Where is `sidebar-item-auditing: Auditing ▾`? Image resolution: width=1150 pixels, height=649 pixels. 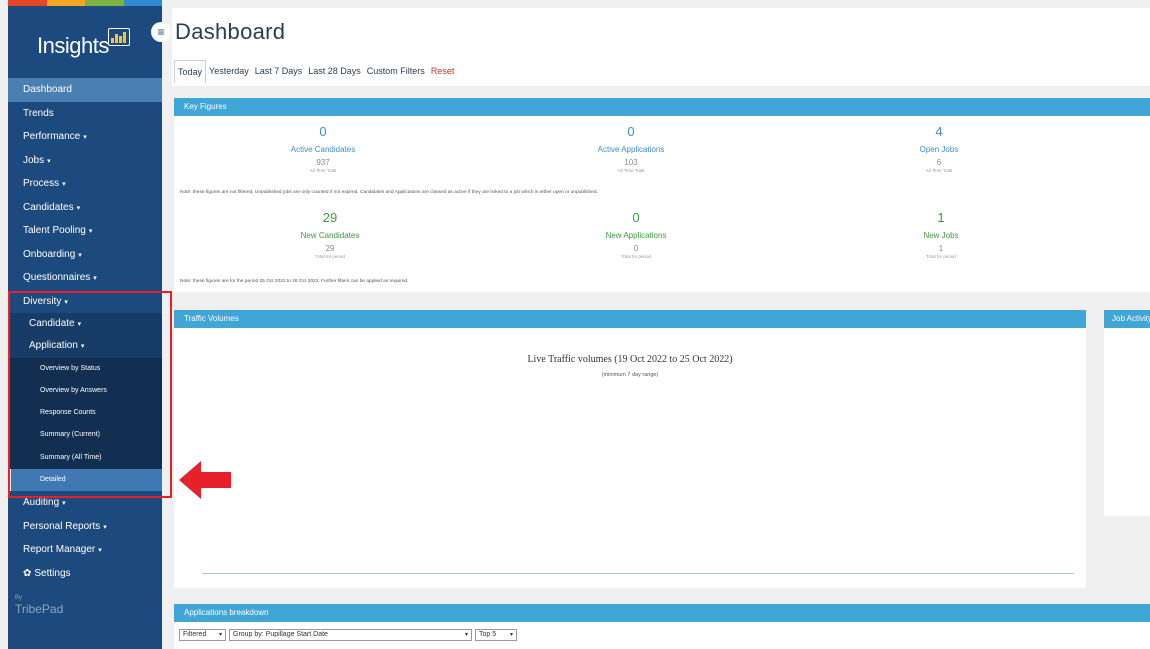
sidebar-item-auditing: Auditing ▾ is located at coordinates (85, 503).